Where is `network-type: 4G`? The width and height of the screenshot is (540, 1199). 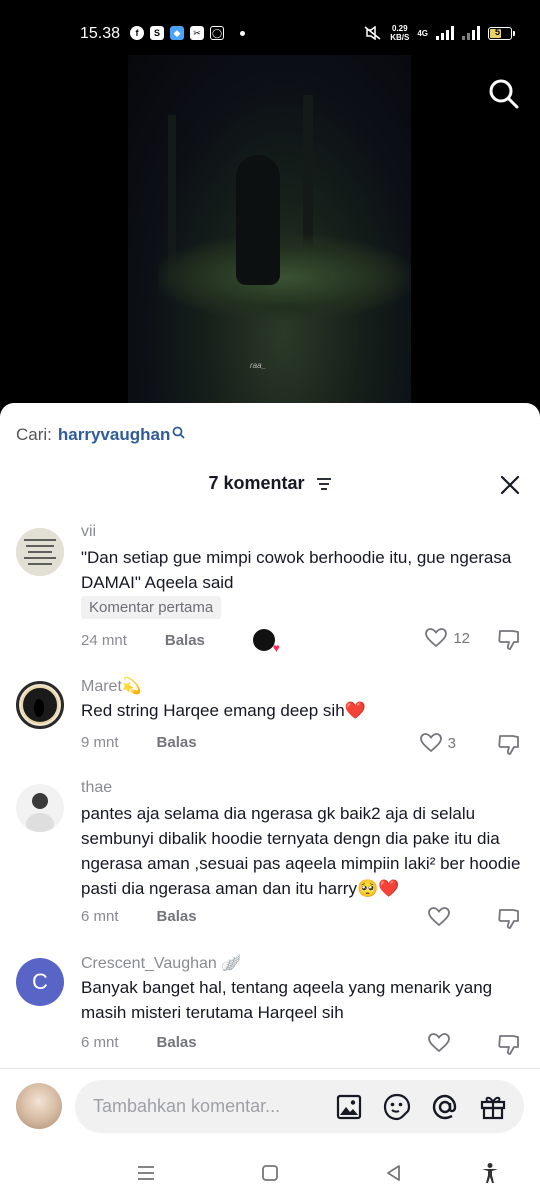
network-type: 4G is located at coordinates (422, 33).